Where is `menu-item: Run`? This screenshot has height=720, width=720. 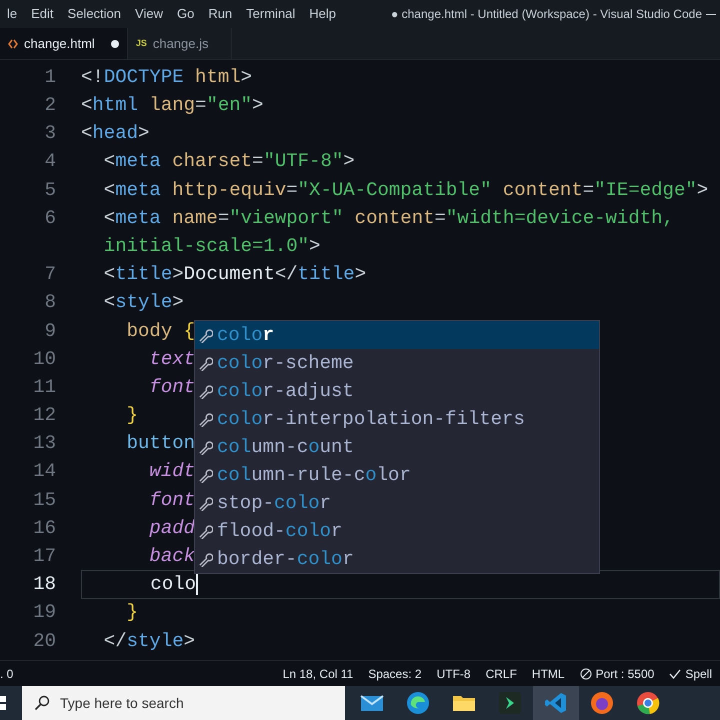 menu-item: Run is located at coordinates (220, 14).